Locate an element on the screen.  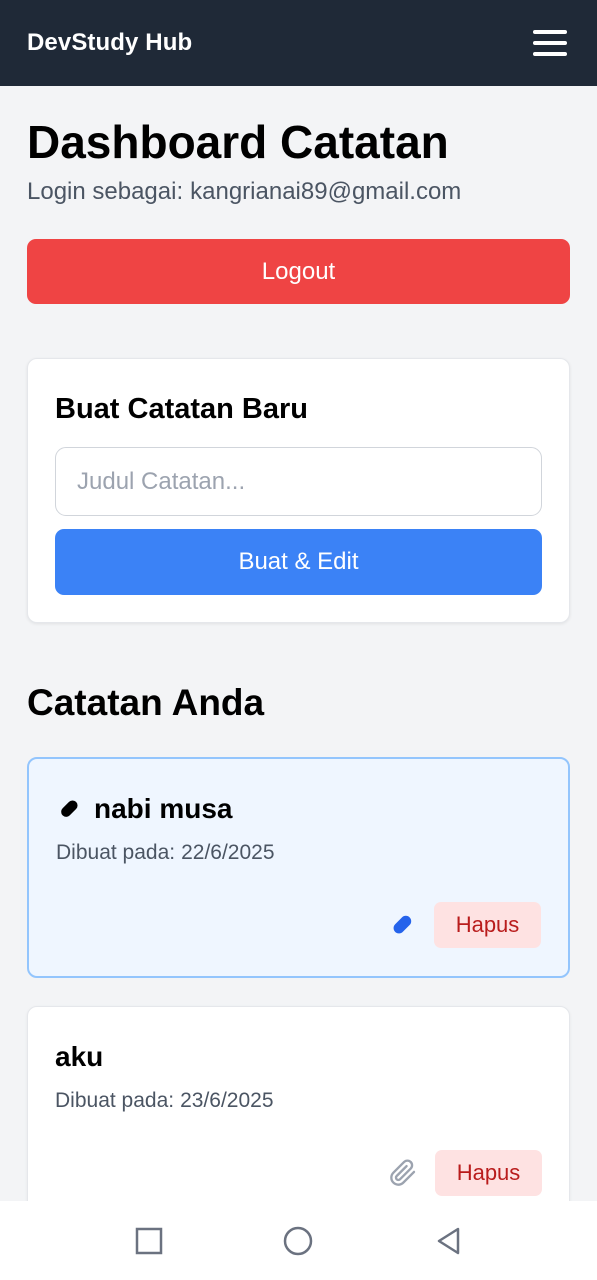
brand-title: DevStudy Hub is located at coordinates (109, 43).